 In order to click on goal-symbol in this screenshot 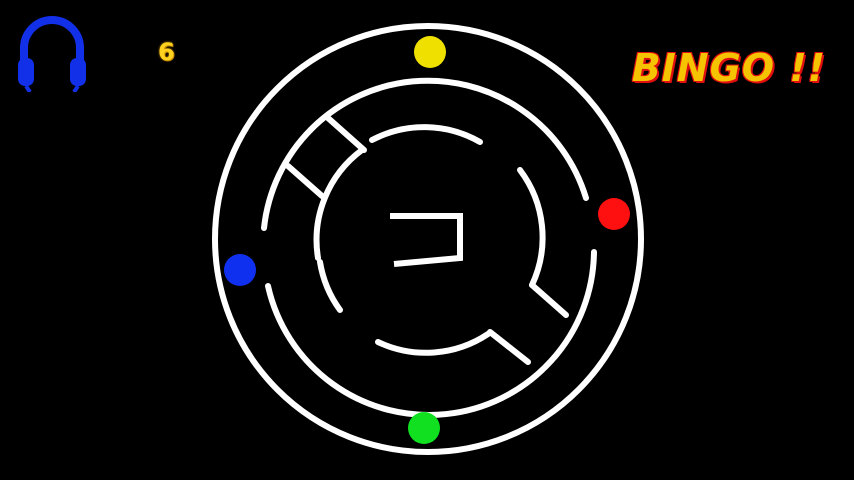, I will do `click(426, 240)`.